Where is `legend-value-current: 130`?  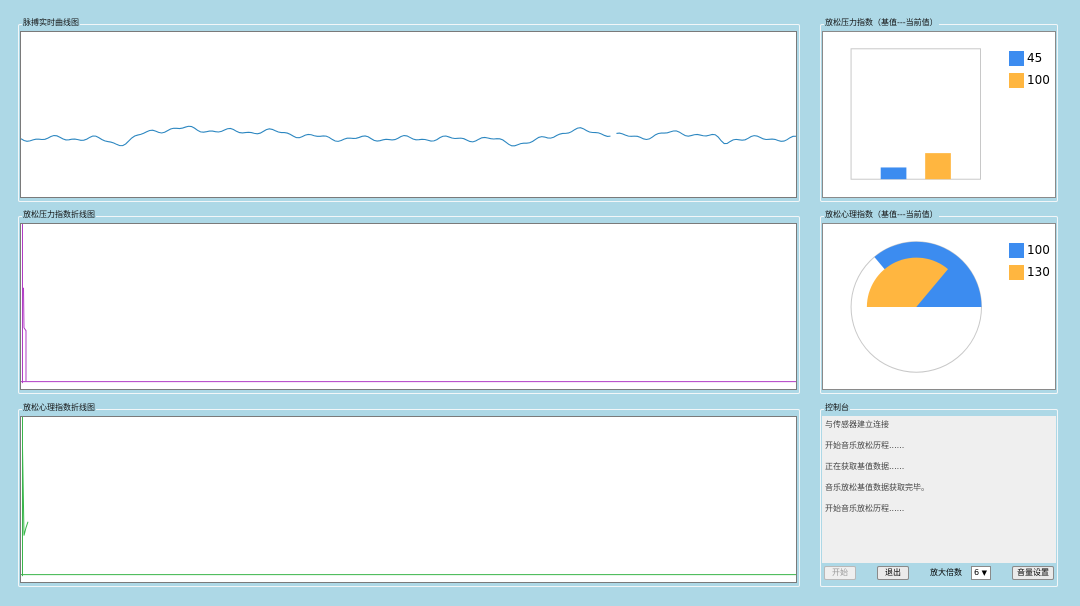 legend-value-current: 130 is located at coordinates (1038, 272).